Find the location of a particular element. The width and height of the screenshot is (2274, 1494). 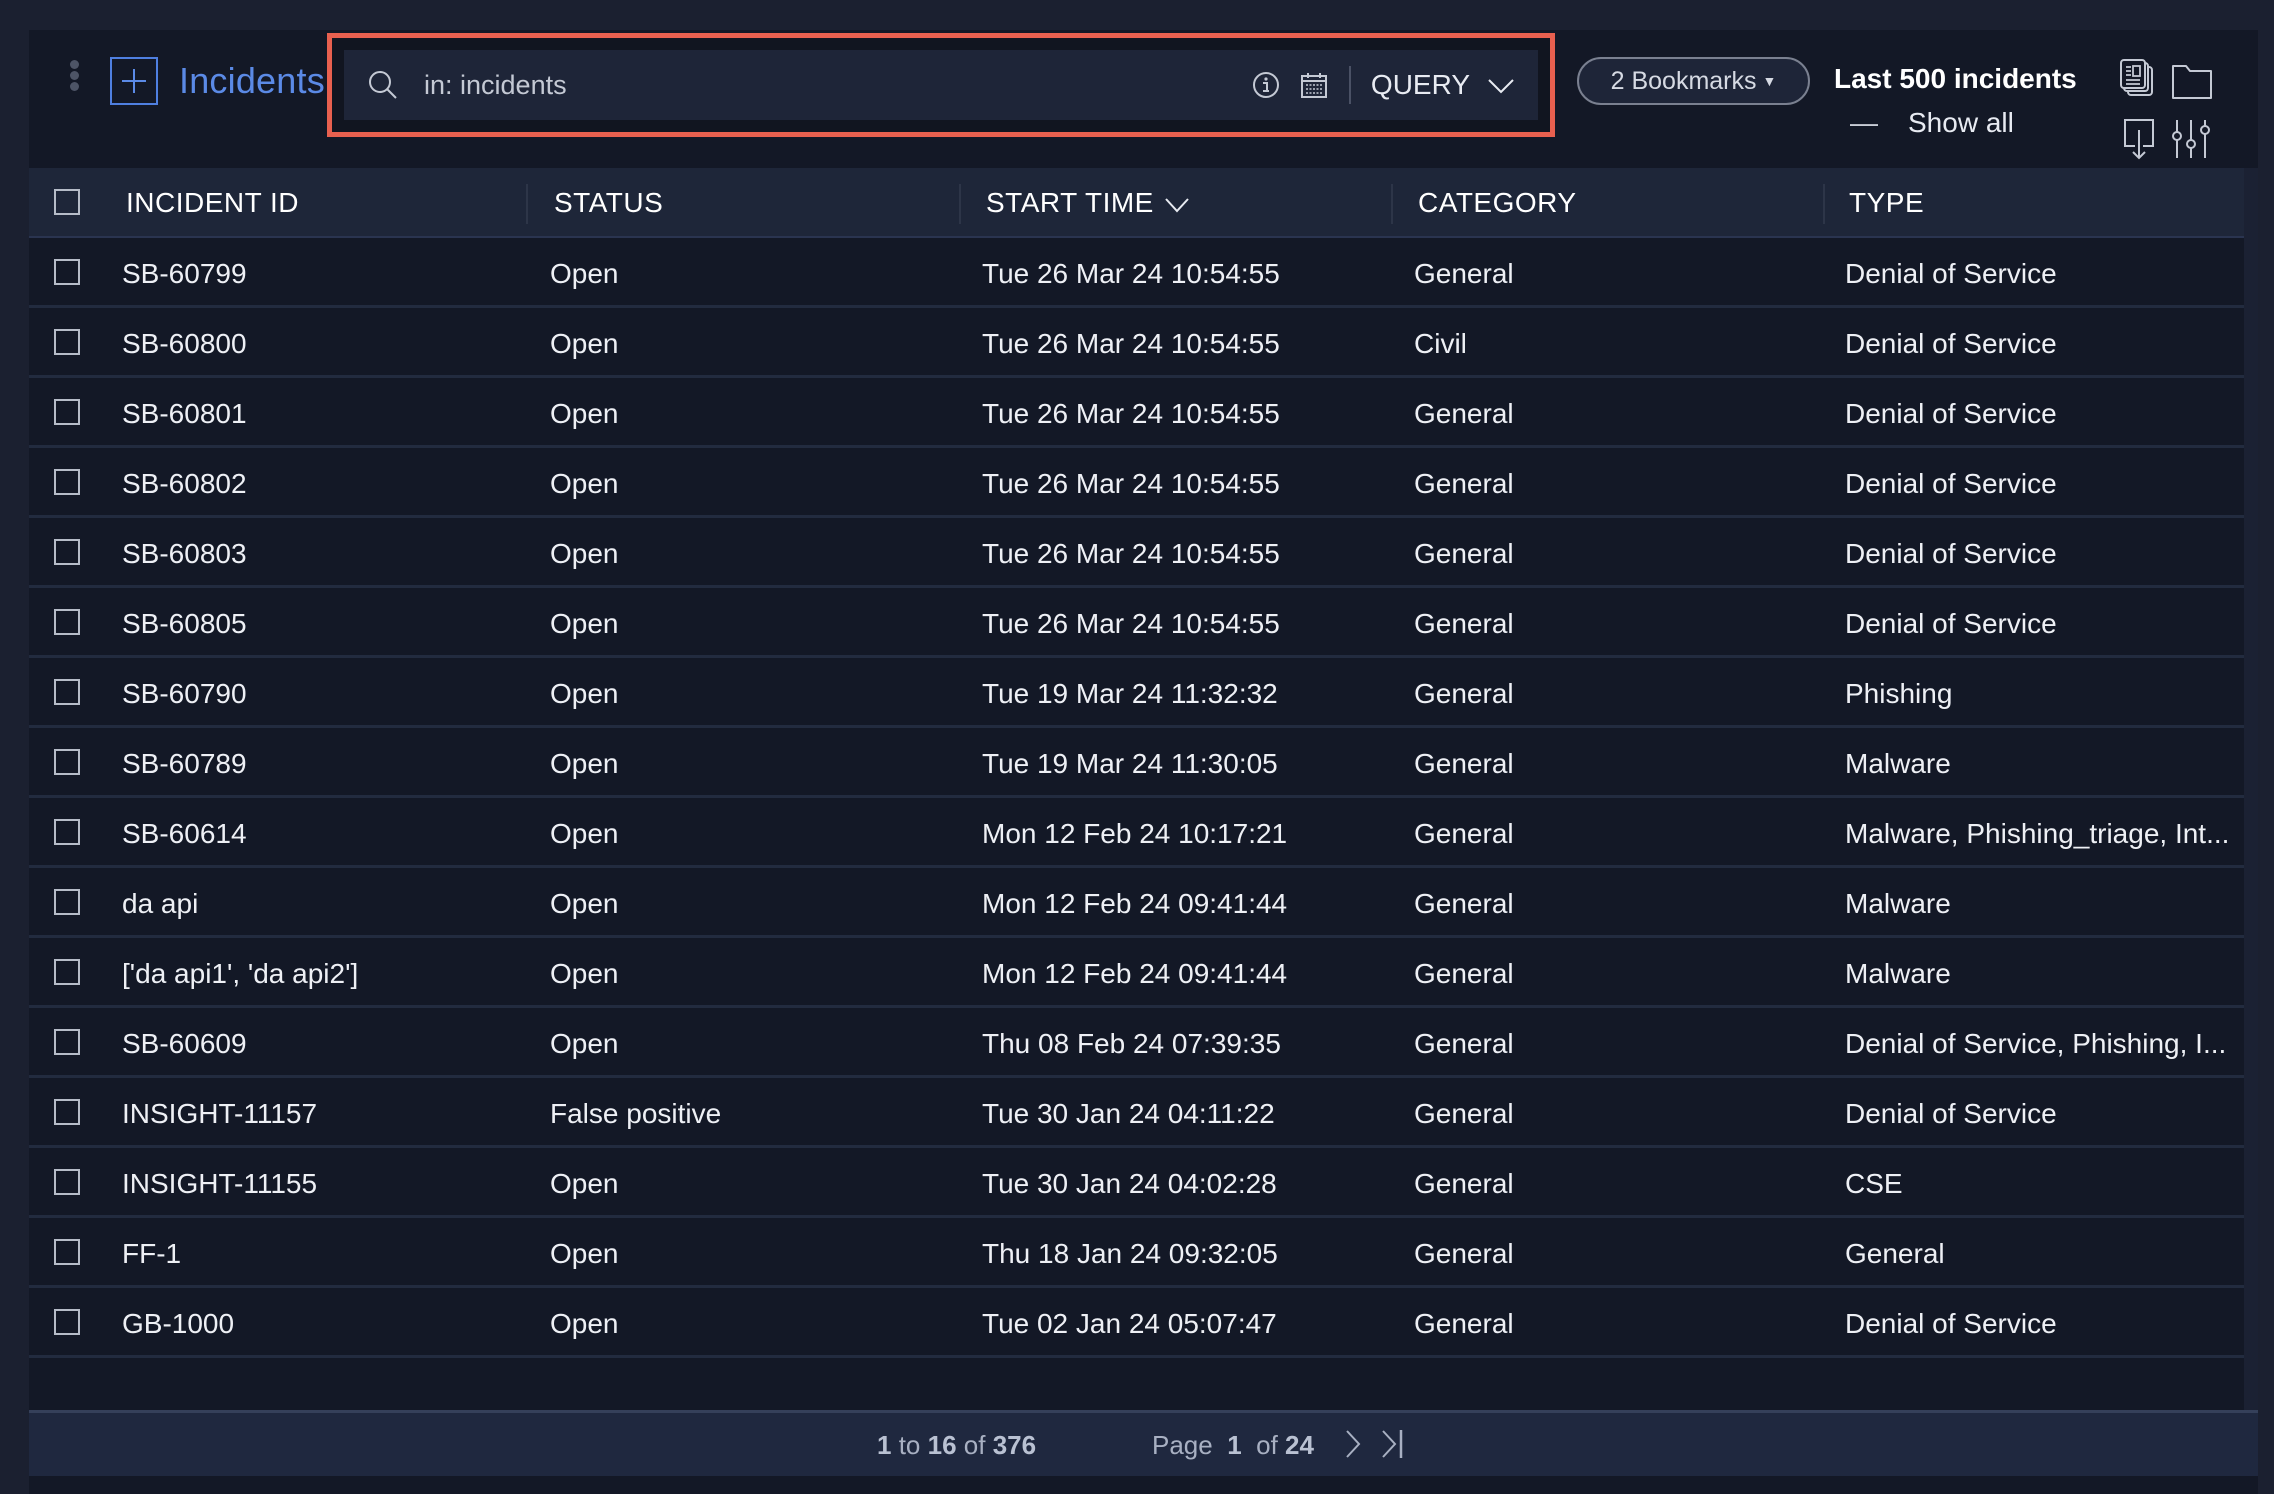

column-header-category: CATEGORY is located at coordinates (1497, 203).